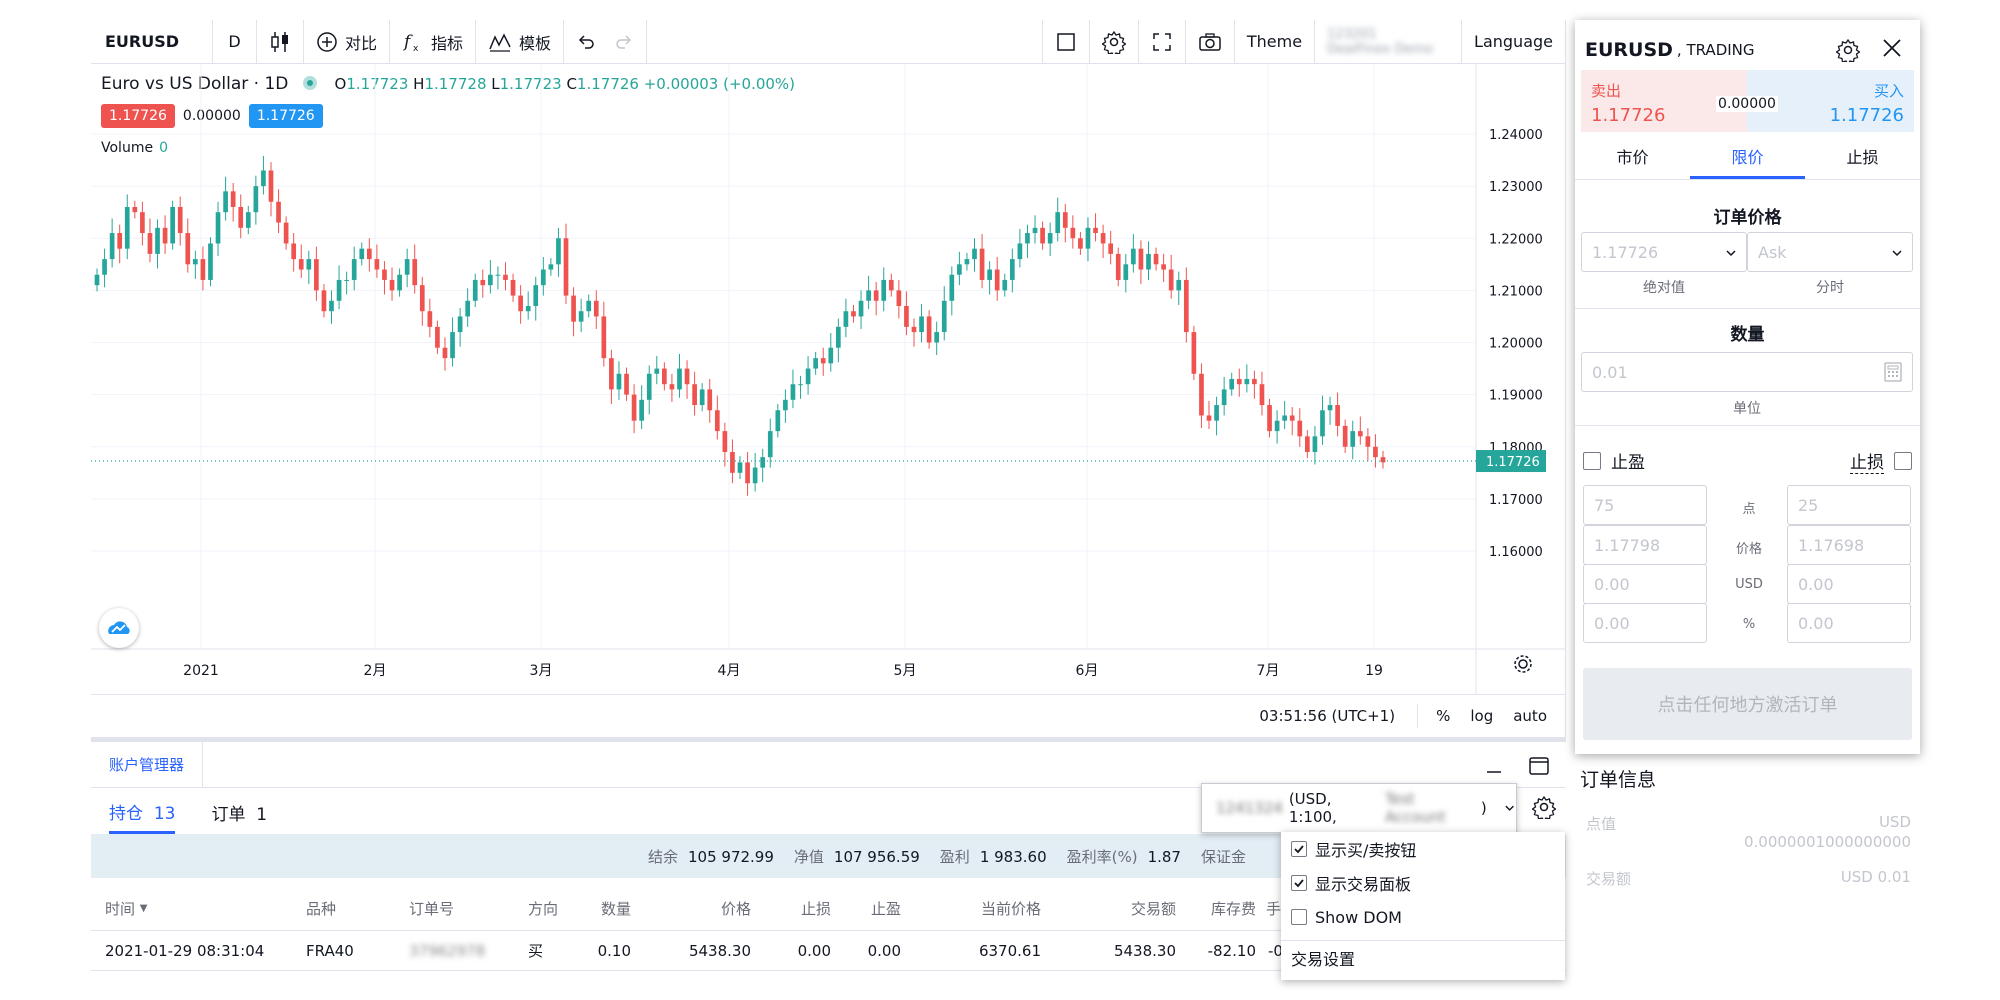 Image resolution: width=2000 pixels, height=1000 pixels. Describe the element at coordinates (1747, 372) in the screenshot. I see `quantity-input: 0.01` at that location.